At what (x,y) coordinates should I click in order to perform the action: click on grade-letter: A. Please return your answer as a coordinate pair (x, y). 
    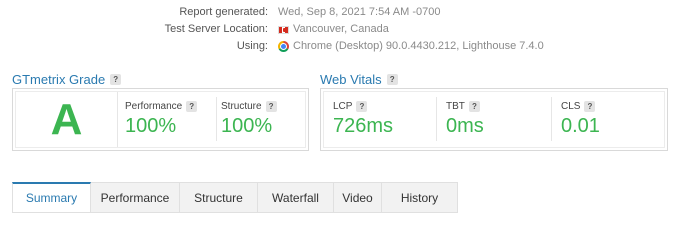
    Looking at the image, I should click on (66, 119).